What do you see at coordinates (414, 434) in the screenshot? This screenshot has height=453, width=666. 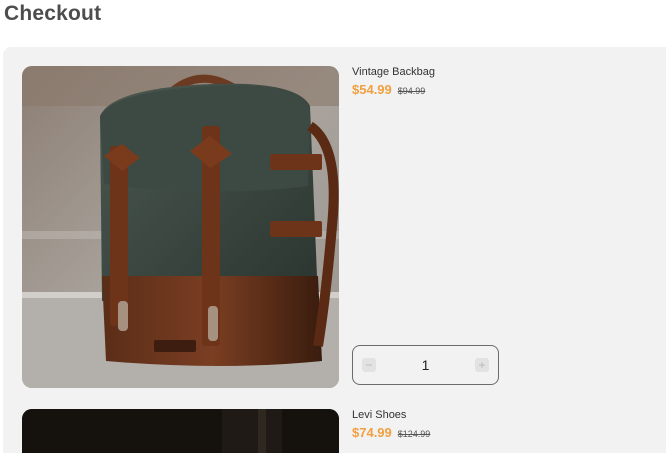 I see `product-old-price: $124.99` at bounding box center [414, 434].